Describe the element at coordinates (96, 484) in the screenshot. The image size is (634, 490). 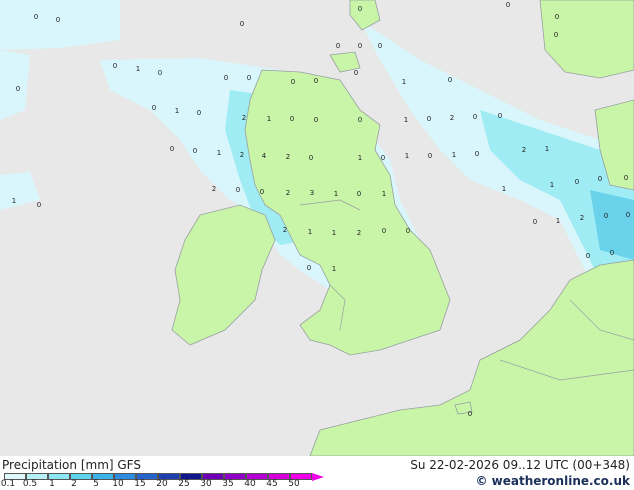
I see `color-scale-tick: 5` at that location.